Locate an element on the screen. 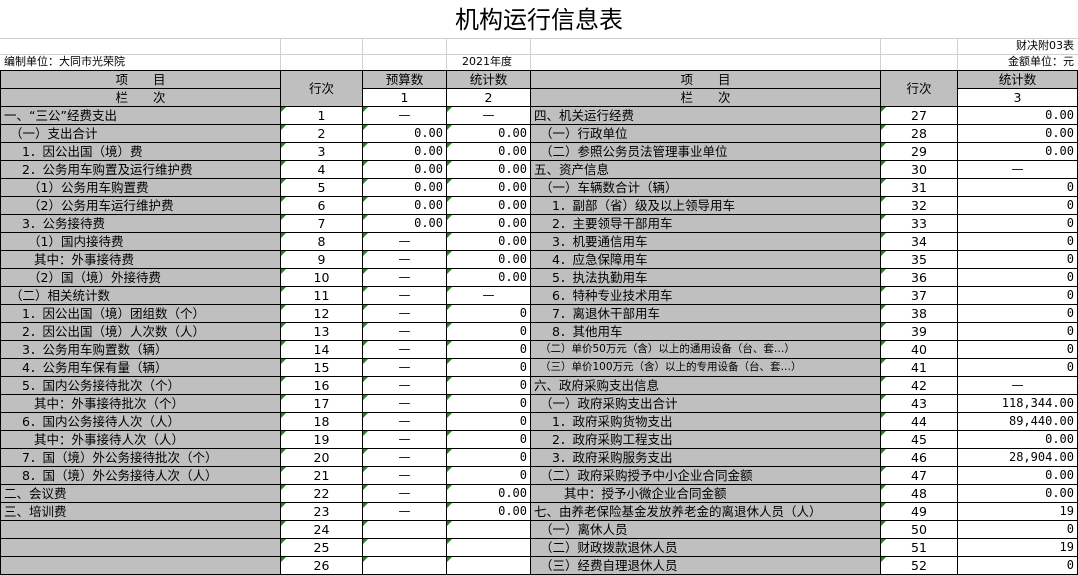 The image size is (1078, 575). left-row-number: 6 is located at coordinates (321, 205).